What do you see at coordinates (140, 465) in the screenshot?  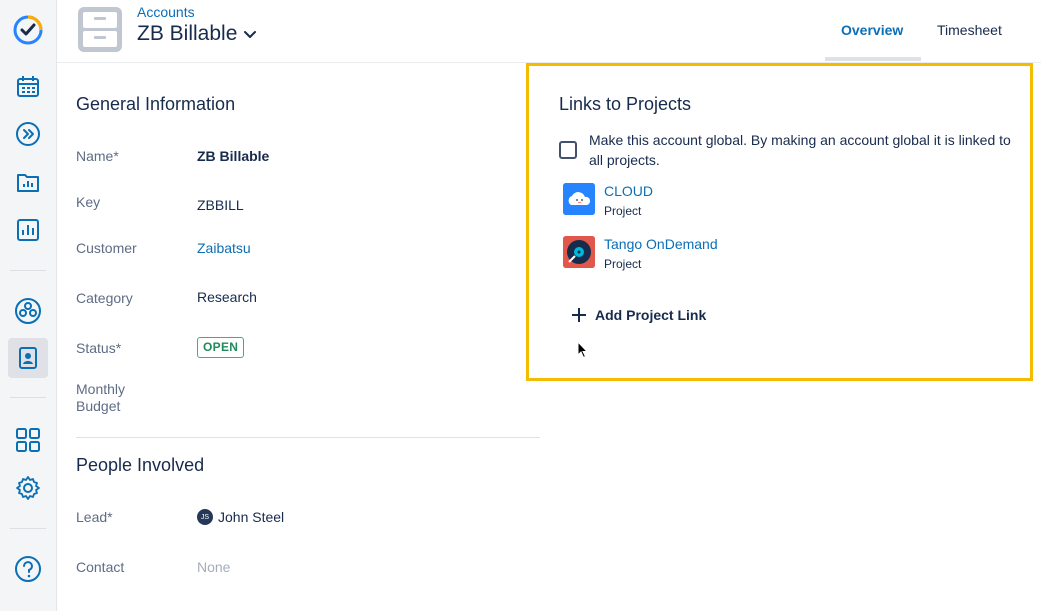 I see `people-involved-title: People Involved` at bounding box center [140, 465].